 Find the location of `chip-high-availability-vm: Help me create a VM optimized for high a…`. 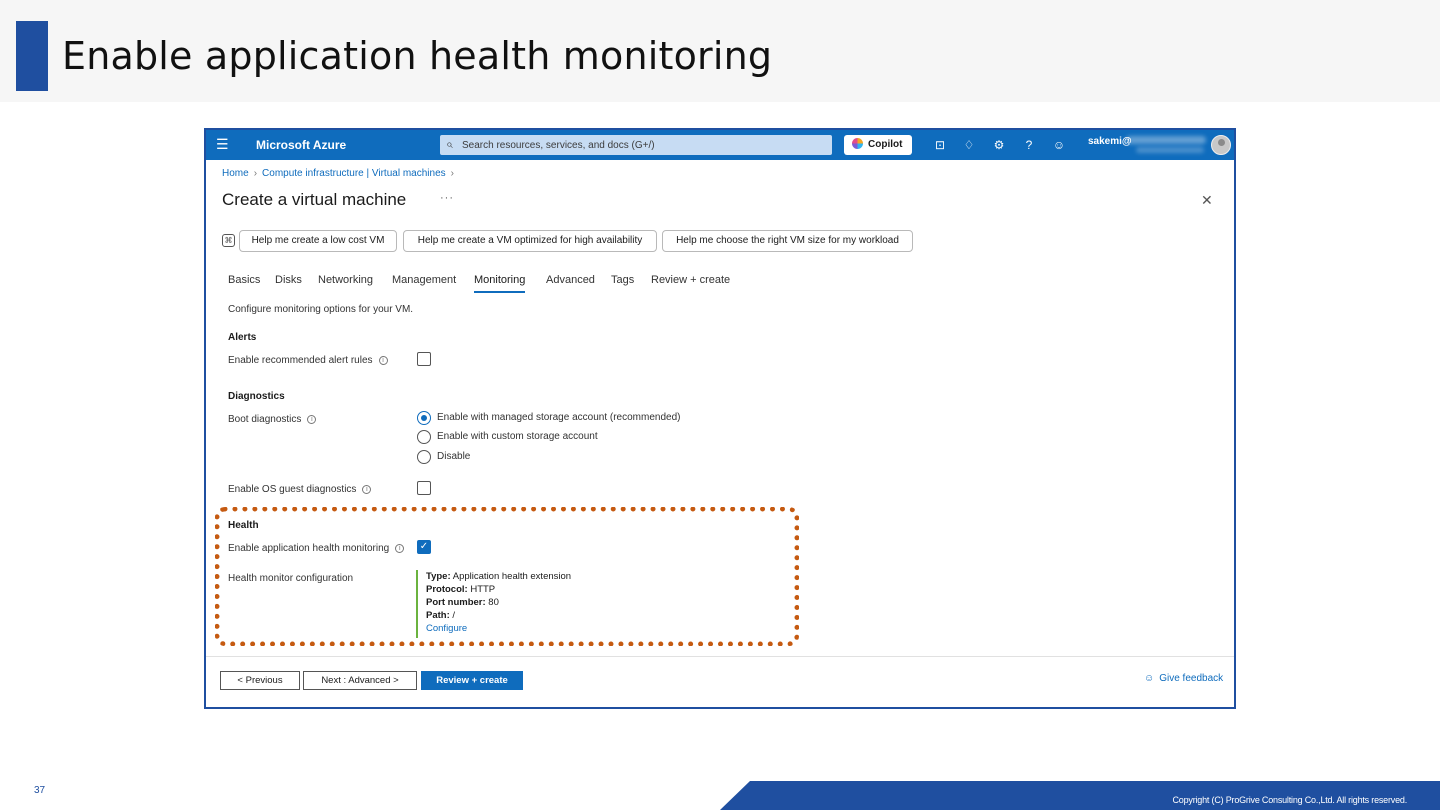

chip-high-availability-vm: Help me create a VM optimized for high a… is located at coordinates (530, 241).